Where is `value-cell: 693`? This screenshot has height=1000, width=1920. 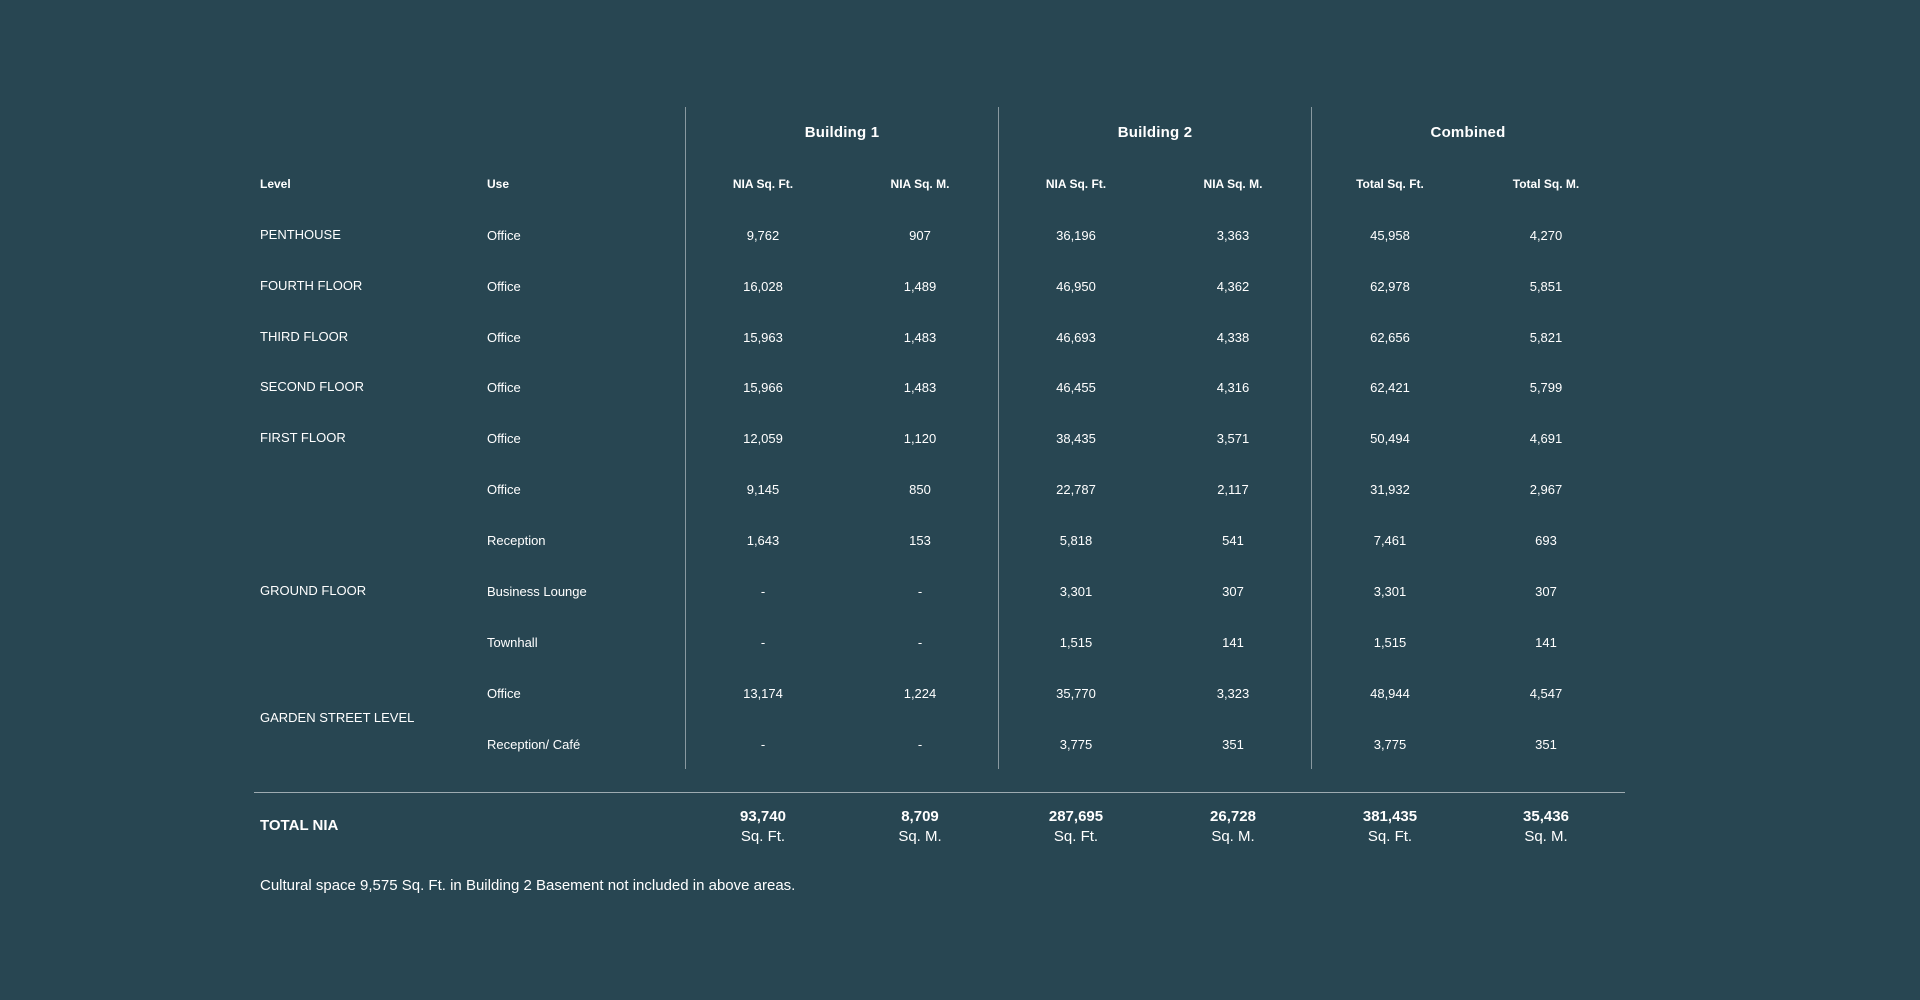 value-cell: 693 is located at coordinates (1546, 540).